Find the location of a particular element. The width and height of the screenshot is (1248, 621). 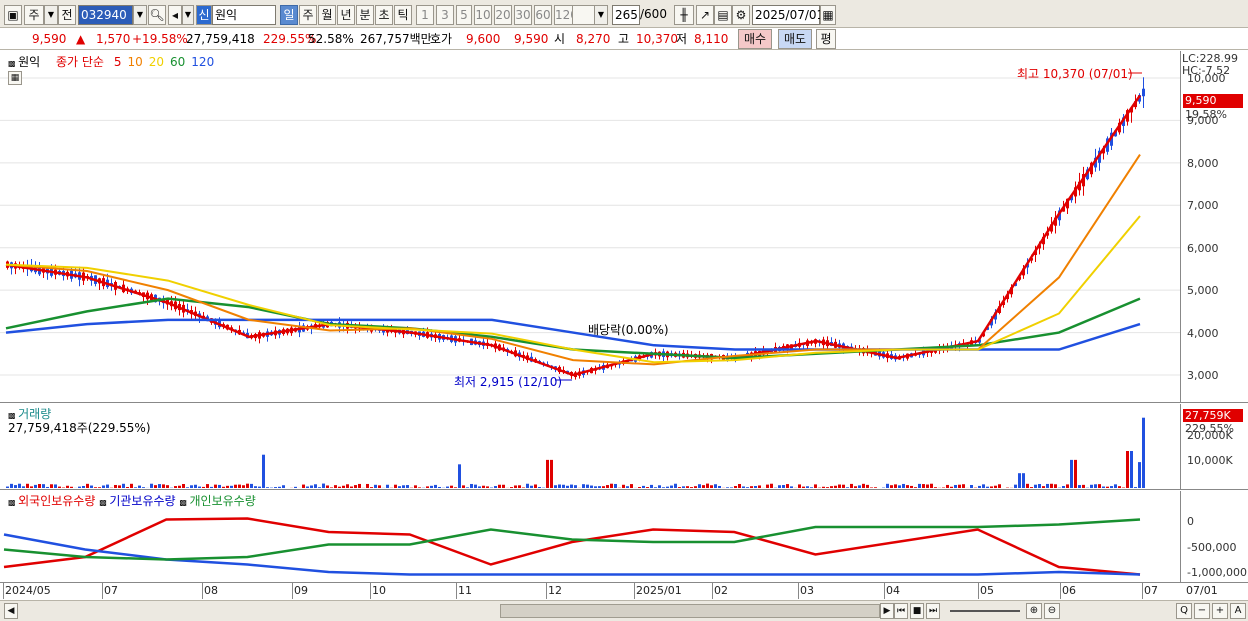

count-input: 265 is located at coordinates (626, 15).